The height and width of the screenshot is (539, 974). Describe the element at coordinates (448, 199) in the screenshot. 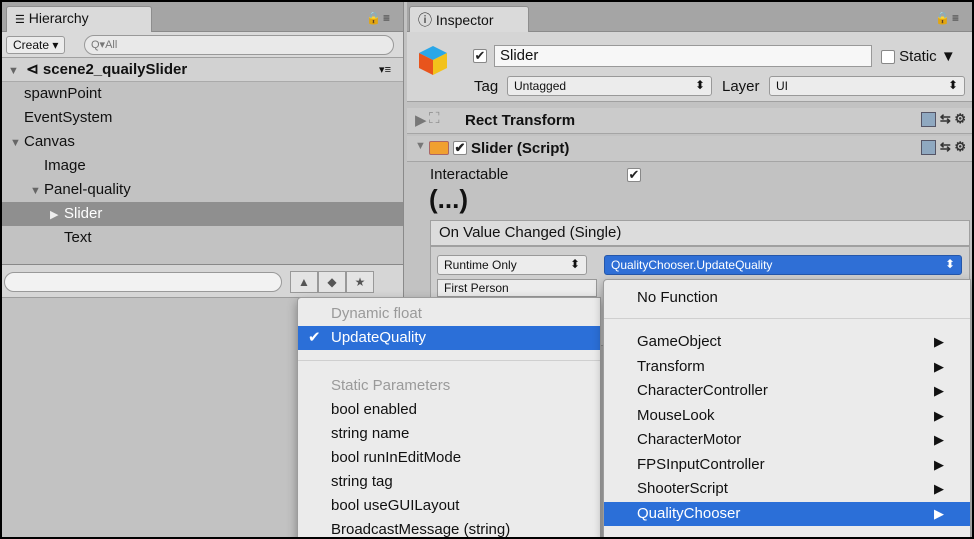

I see `omitted-content-ellipsis: (...)` at that location.